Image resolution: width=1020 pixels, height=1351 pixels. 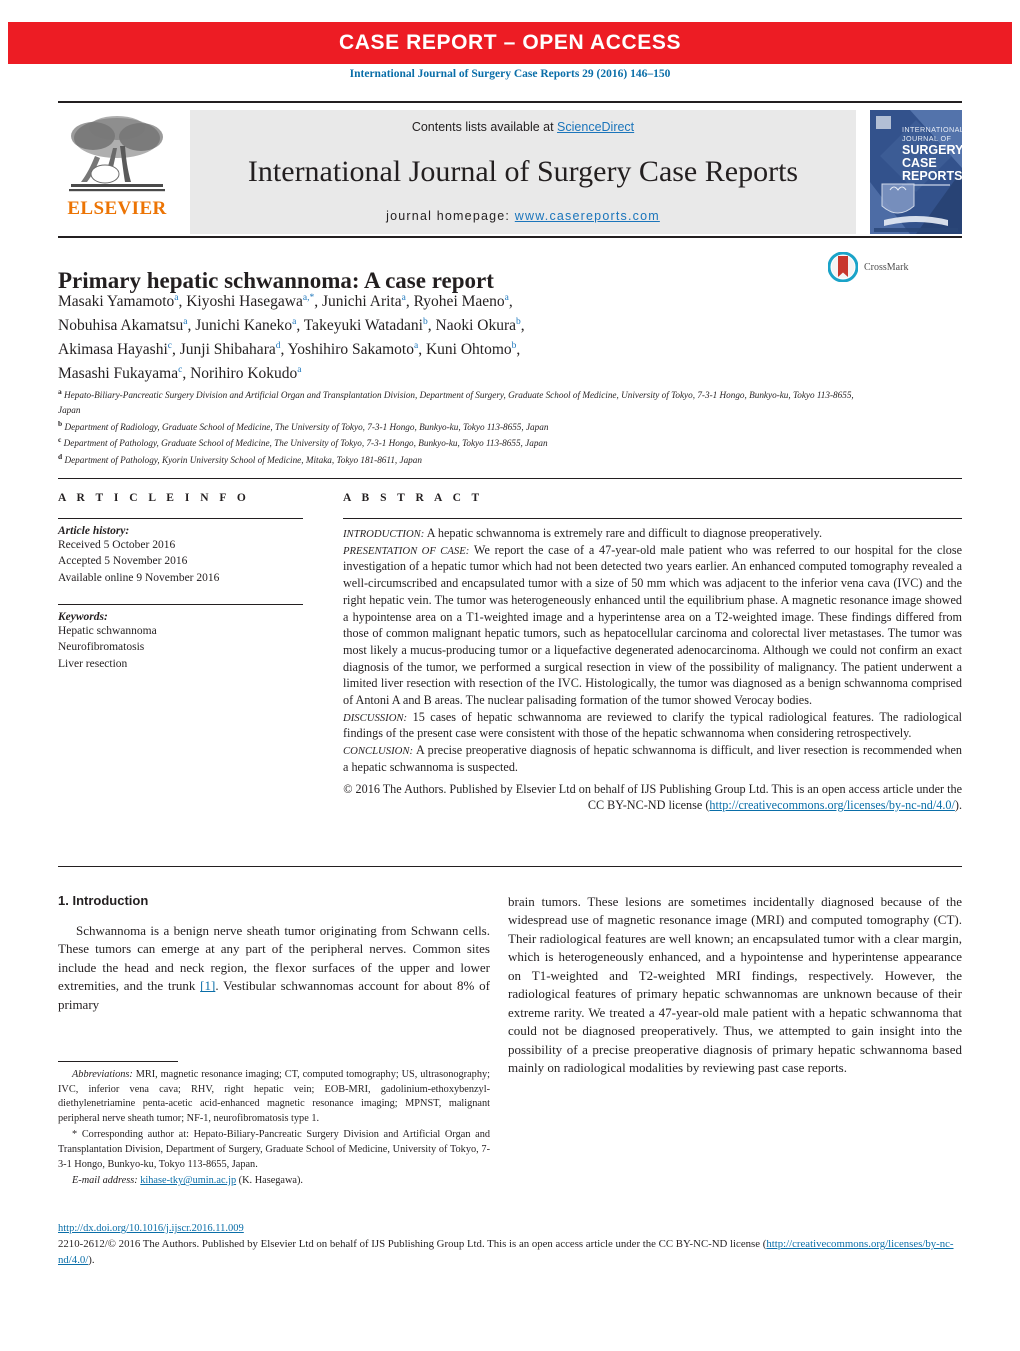 What do you see at coordinates (843, 267) in the screenshot?
I see `crossmark-icon` at bounding box center [843, 267].